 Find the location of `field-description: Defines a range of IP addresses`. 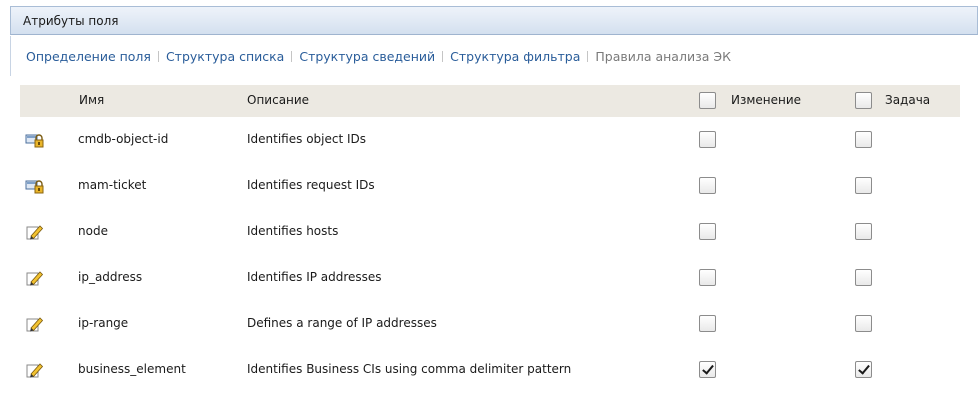

field-description: Defines a range of IP addresses is located at coordinates (342, 323).